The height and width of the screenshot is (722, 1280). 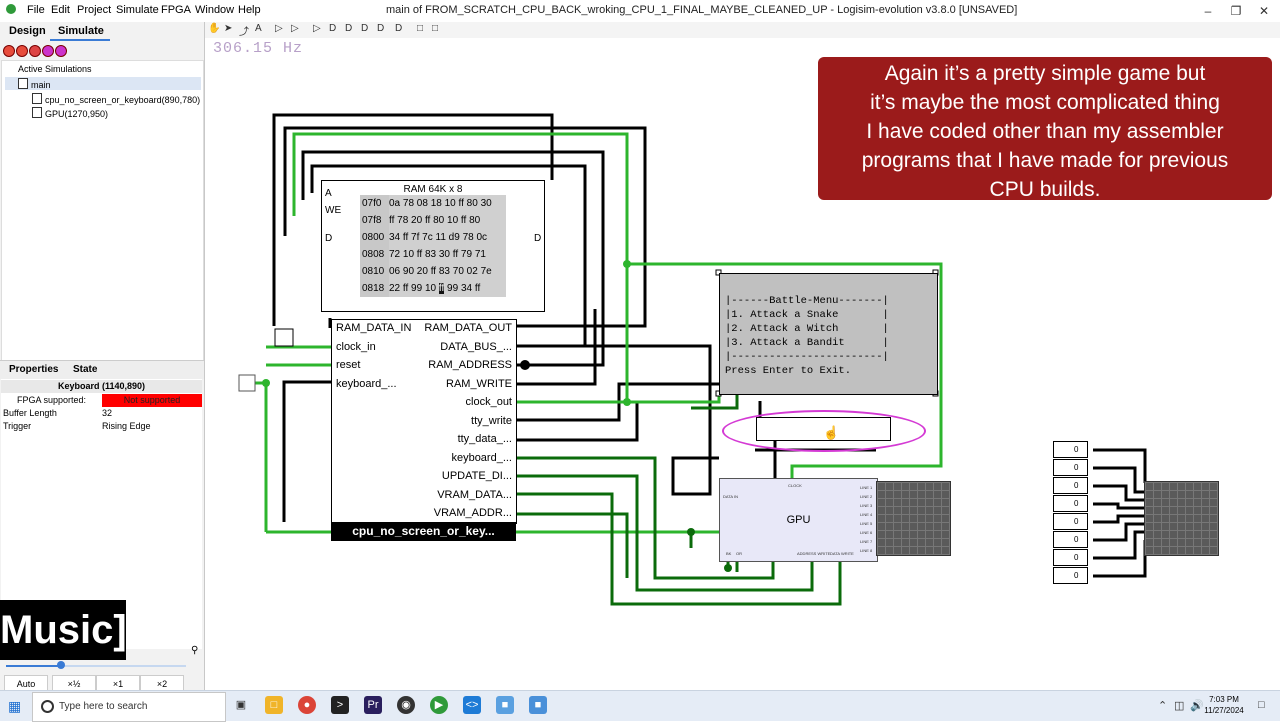 What do you see at coordinates (491, 421) in the screenshot?
I see `cpu-pin-right: tty_write` at bounding box center [491, 421].